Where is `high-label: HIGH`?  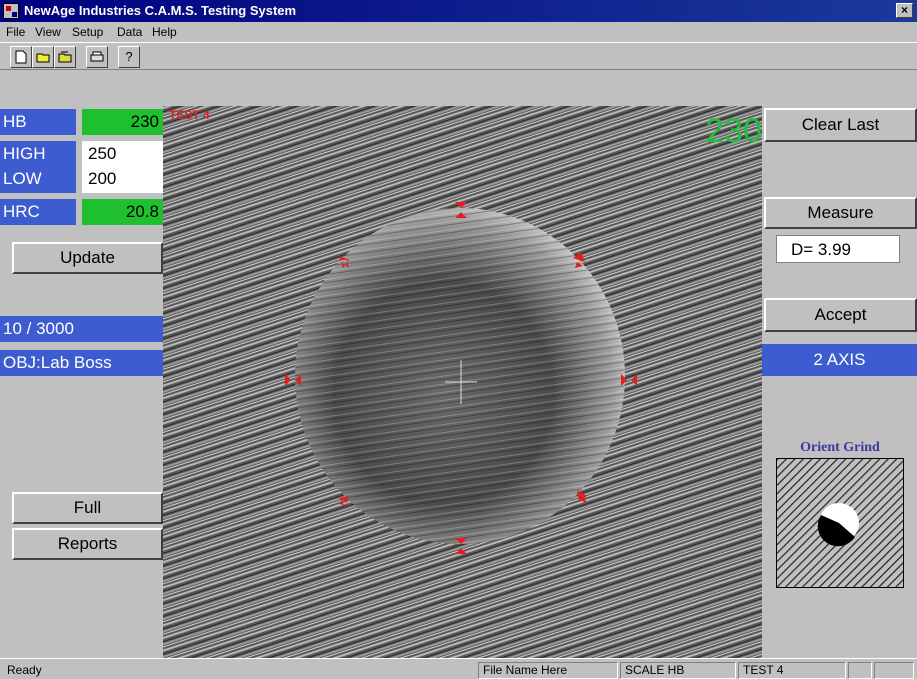
high-label: HIGH is located at coordinates (24, 153).